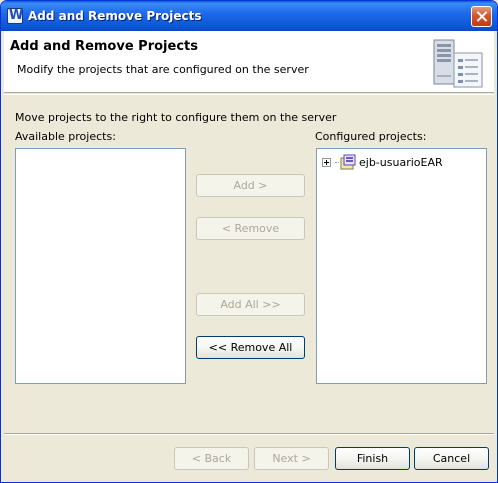 The image size is (498, 483). Describe the element at coordinates (451, 458) in the screenshot. I see `cancel-button: Cancel` at that location.